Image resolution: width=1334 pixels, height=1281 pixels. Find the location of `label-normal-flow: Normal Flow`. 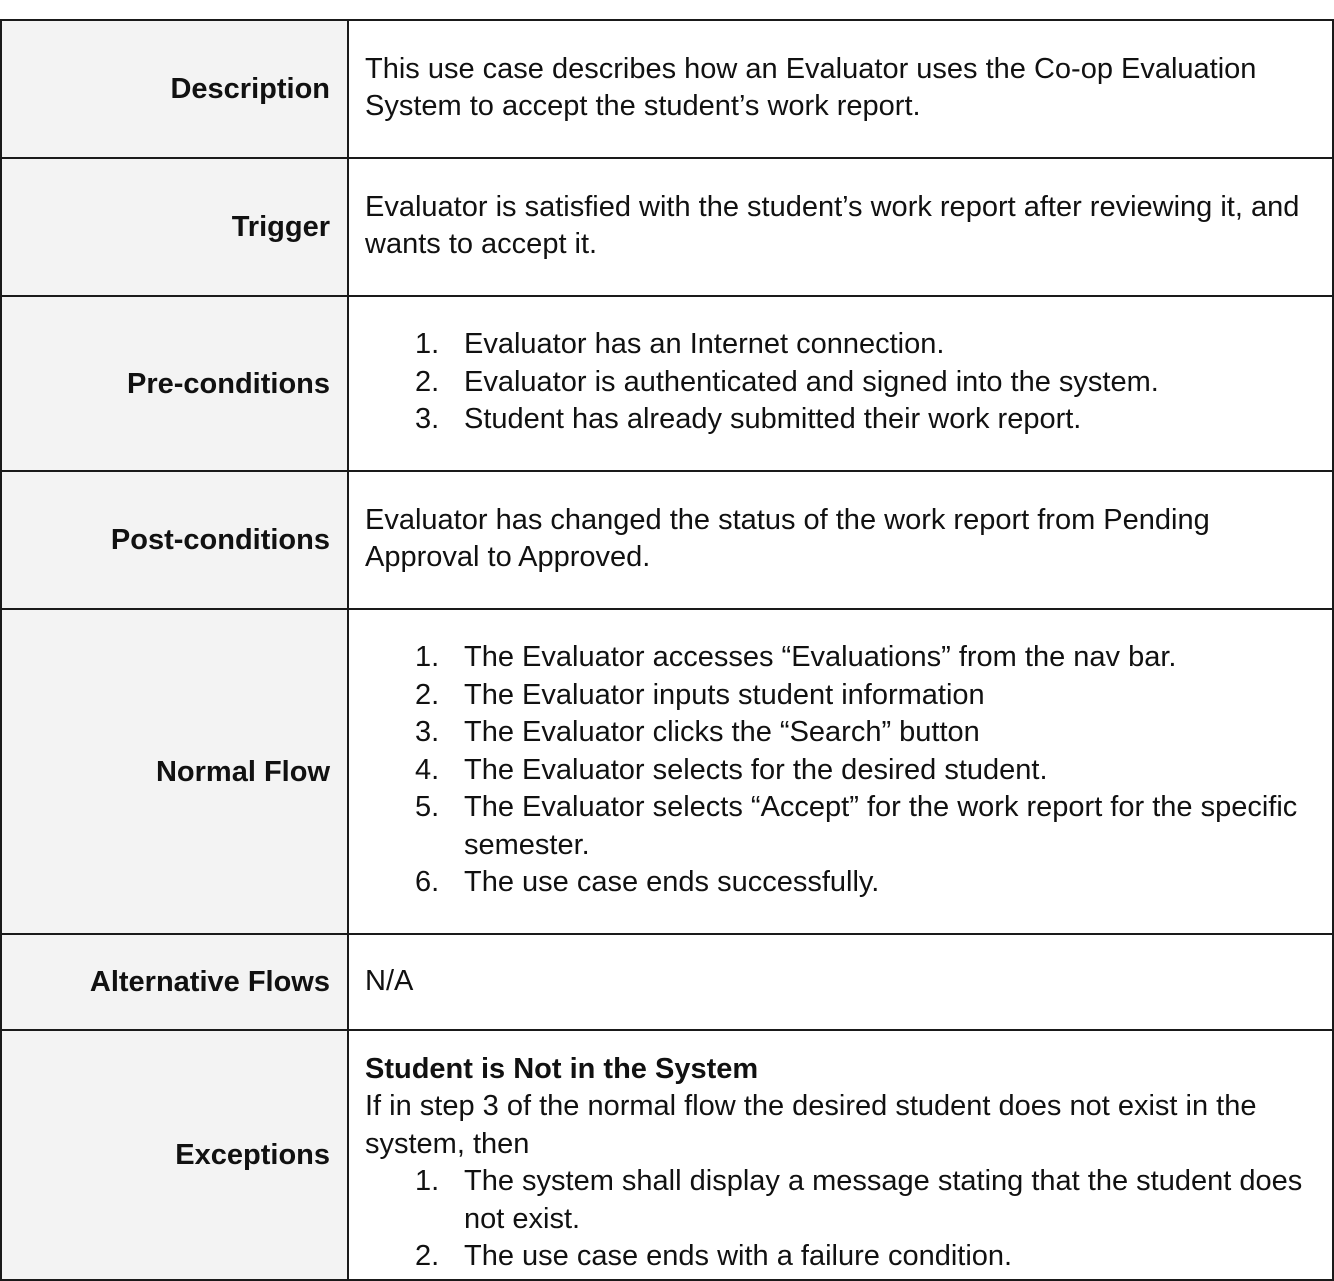

label-normal-flow: Normal Flow is located at coordinates (174, 771).